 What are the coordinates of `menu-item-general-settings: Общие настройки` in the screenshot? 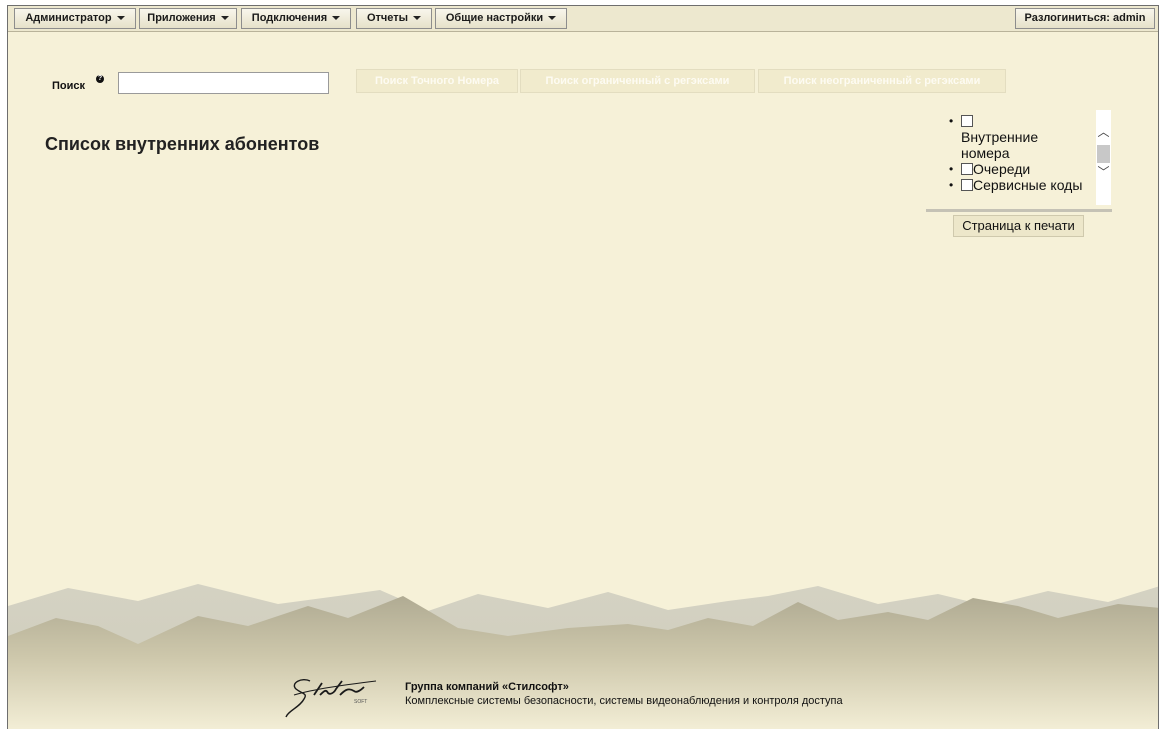 It's located at (501, 18).